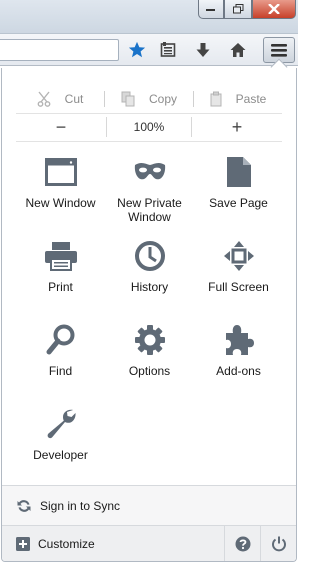  Describe the element at coordinates (149, 371) in the screenshot. I see `options-label: Options` at that location.